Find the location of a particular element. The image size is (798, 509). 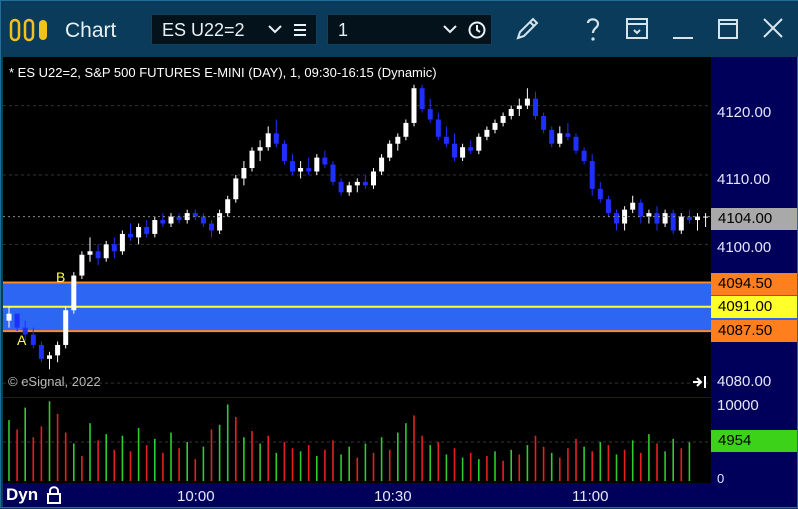

zone-mid-tag: 4091.00 is located at coordinates (754, 307).